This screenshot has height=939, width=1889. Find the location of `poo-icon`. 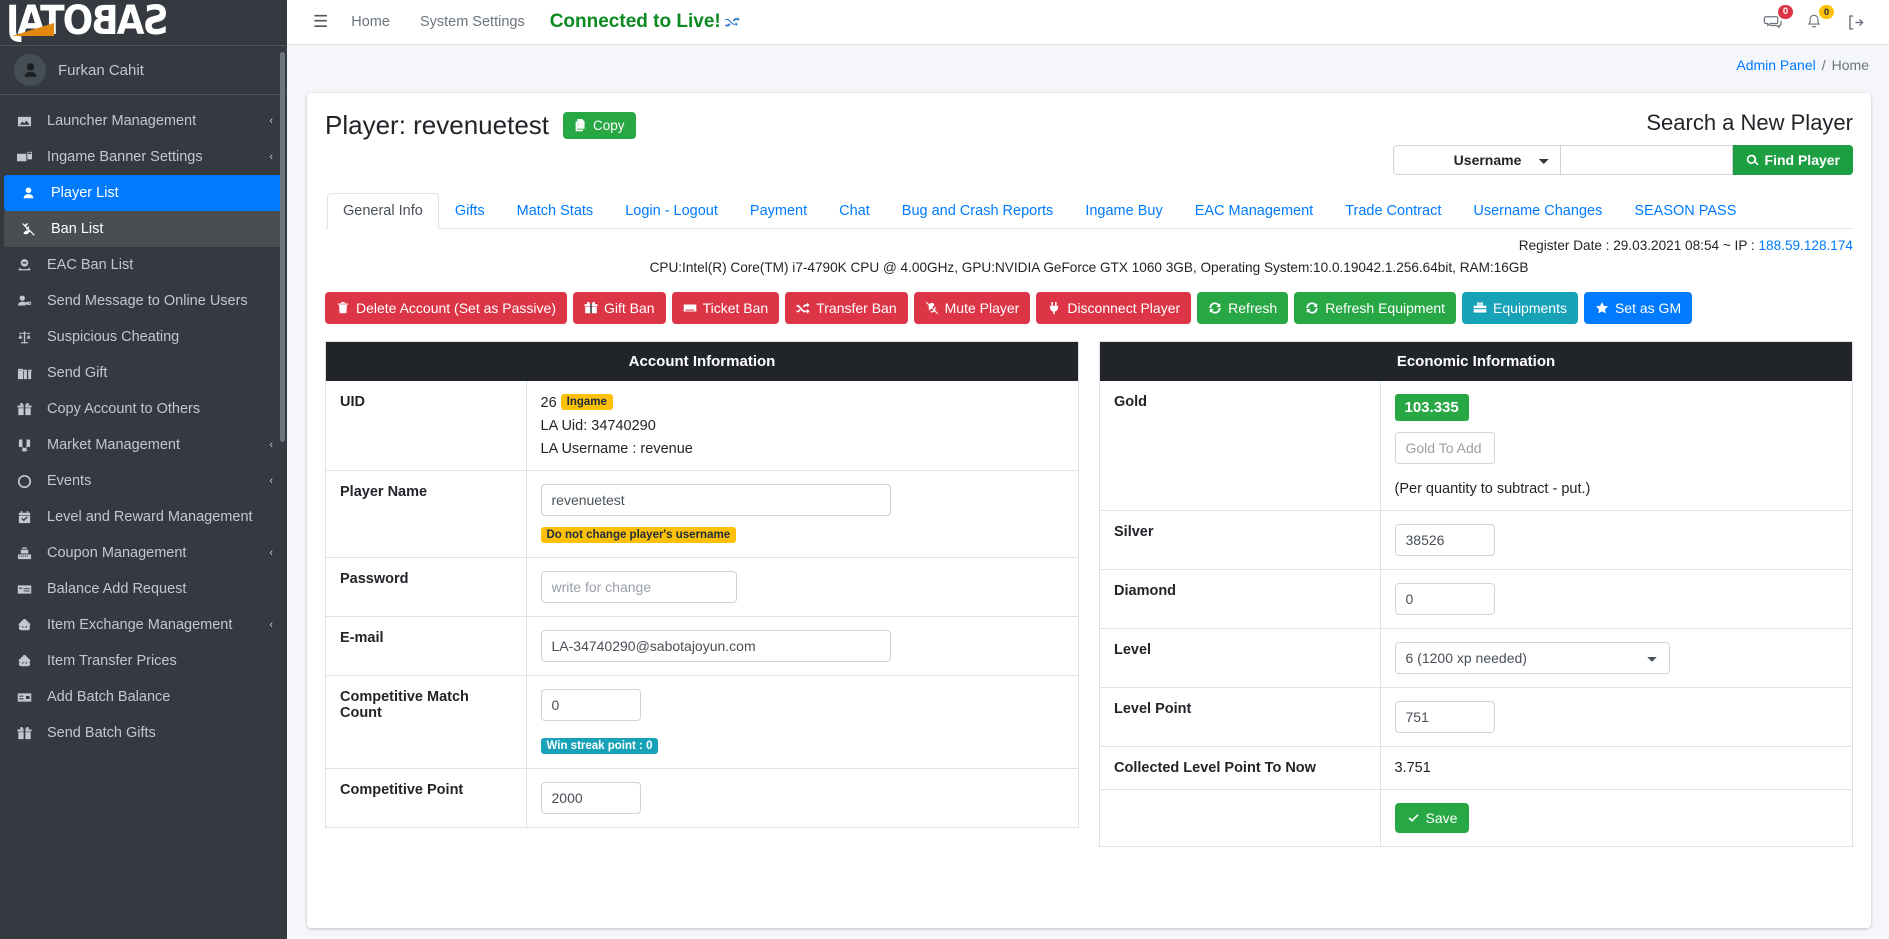

poo-icon is located at coordinates (24, 625).